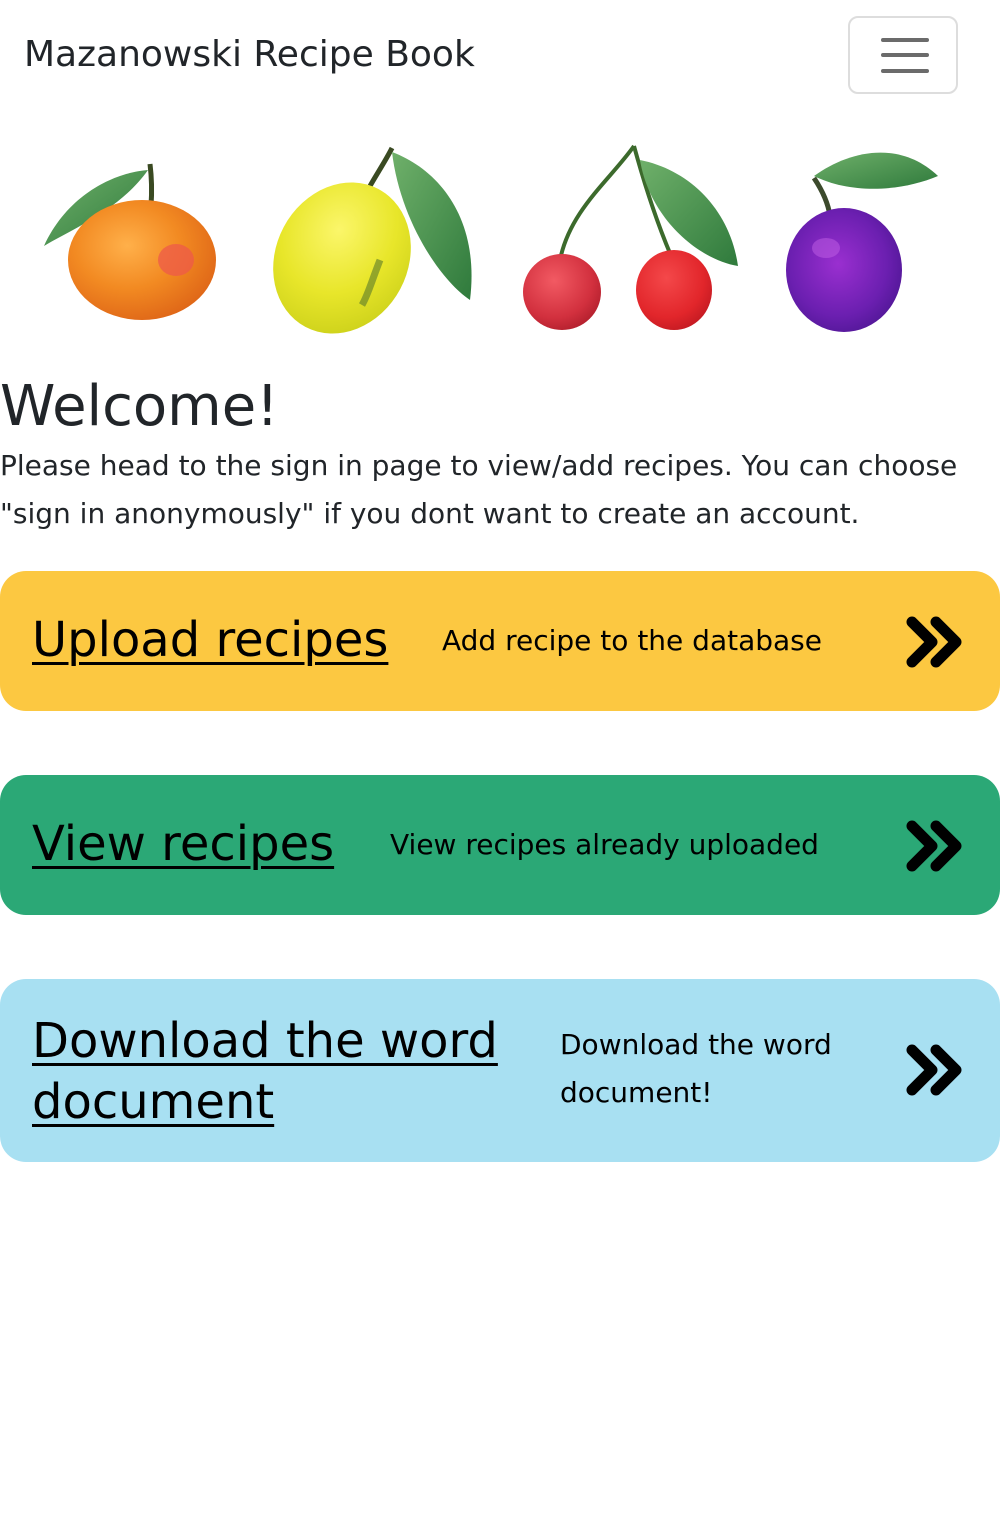 The image size is (1000, 1528). I want to click on lemon-illustration, so click(372, 240).